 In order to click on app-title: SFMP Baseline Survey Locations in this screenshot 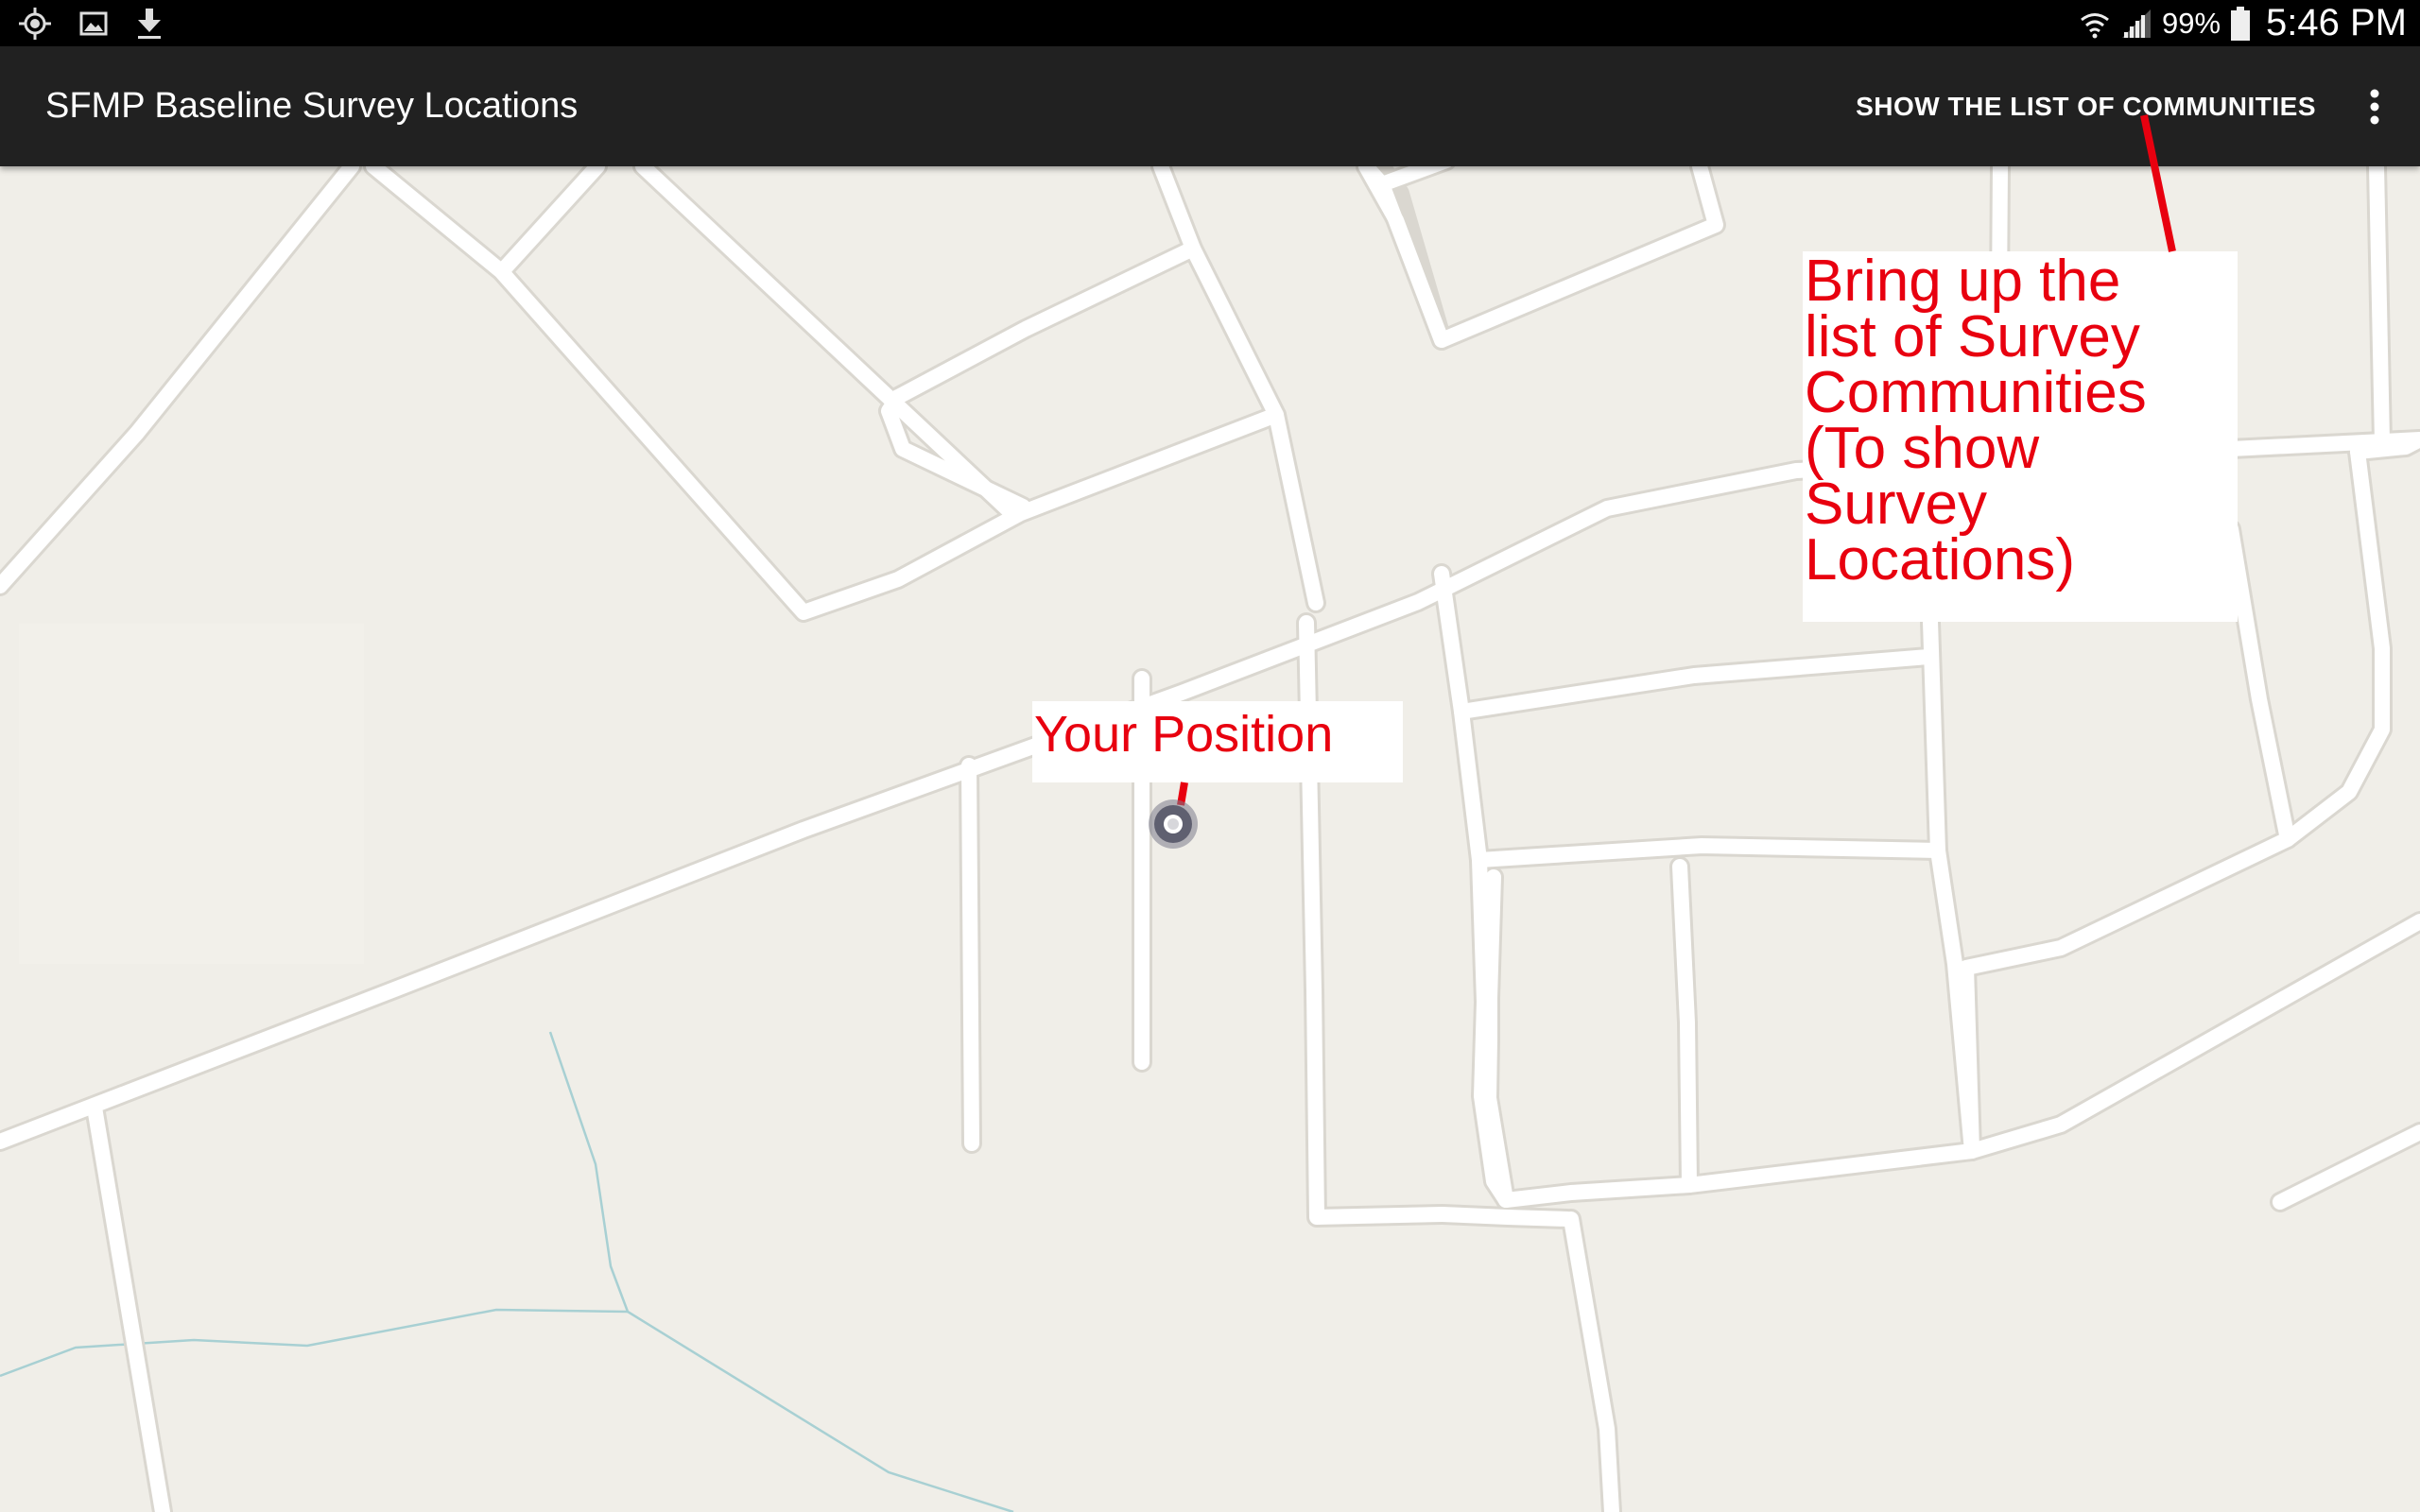, I will do `click(312, 106)`.